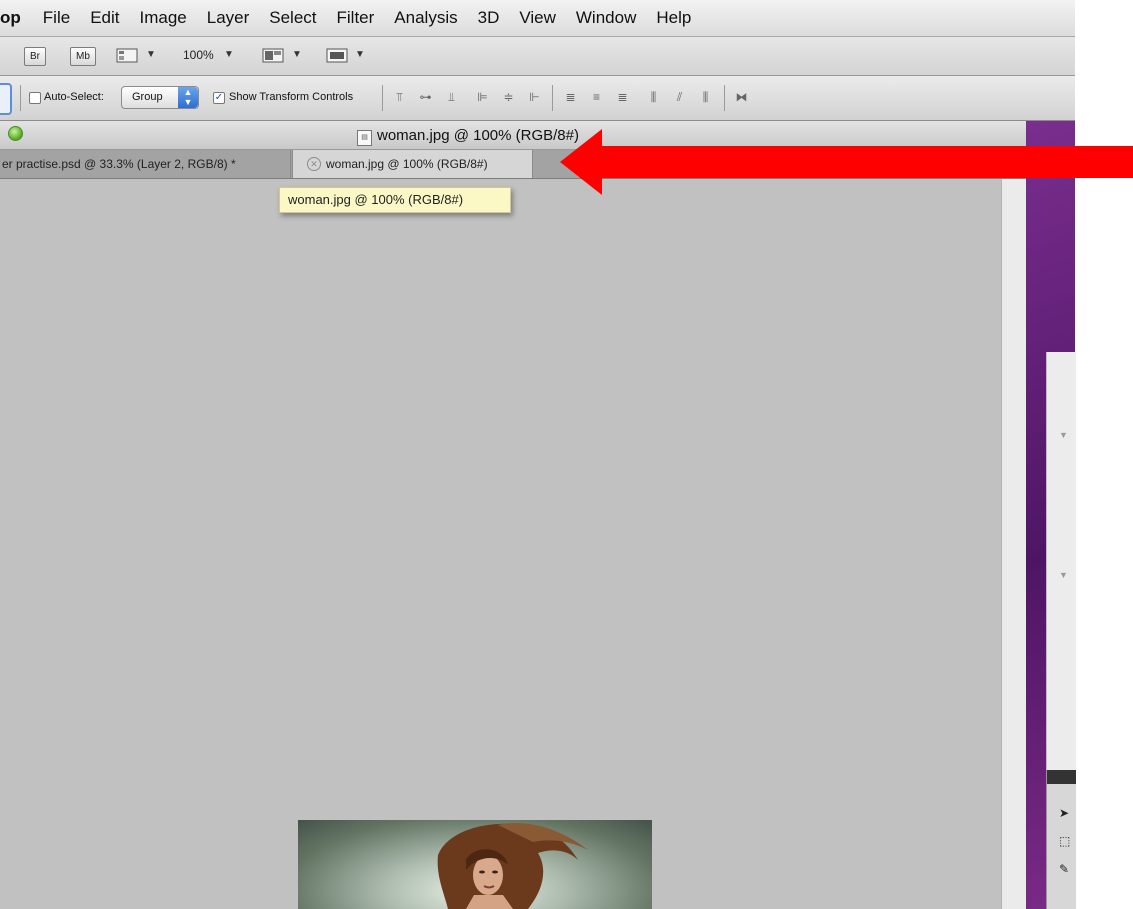 The width and height of the screenshot is (1133, 909). What do you see at coordinates (1066, 841) in the screenshot?
I see `marquee-tool-icon: ⬚` at bounding box center [1066, 841].